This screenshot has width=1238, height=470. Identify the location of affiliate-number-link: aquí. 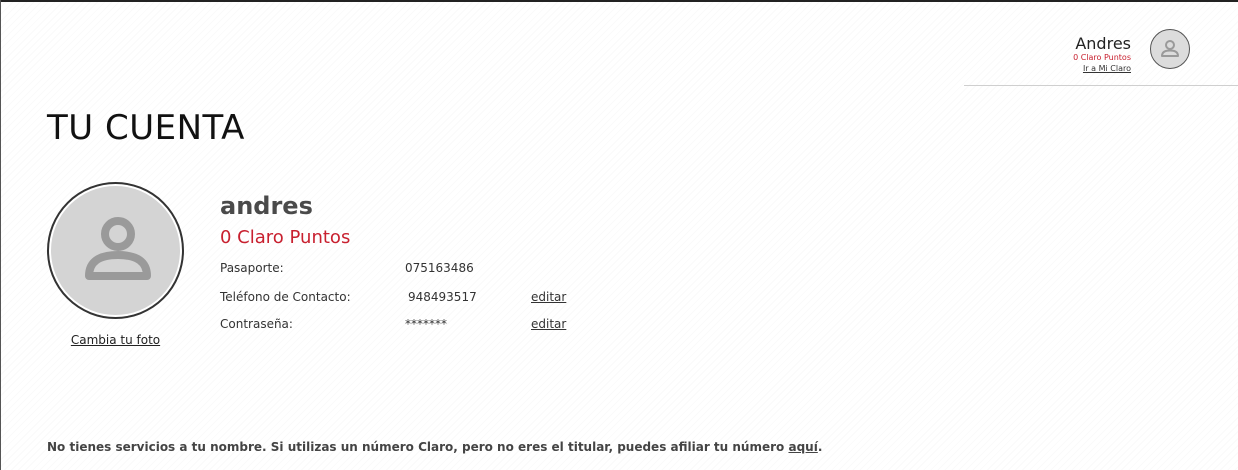
(802, 447).